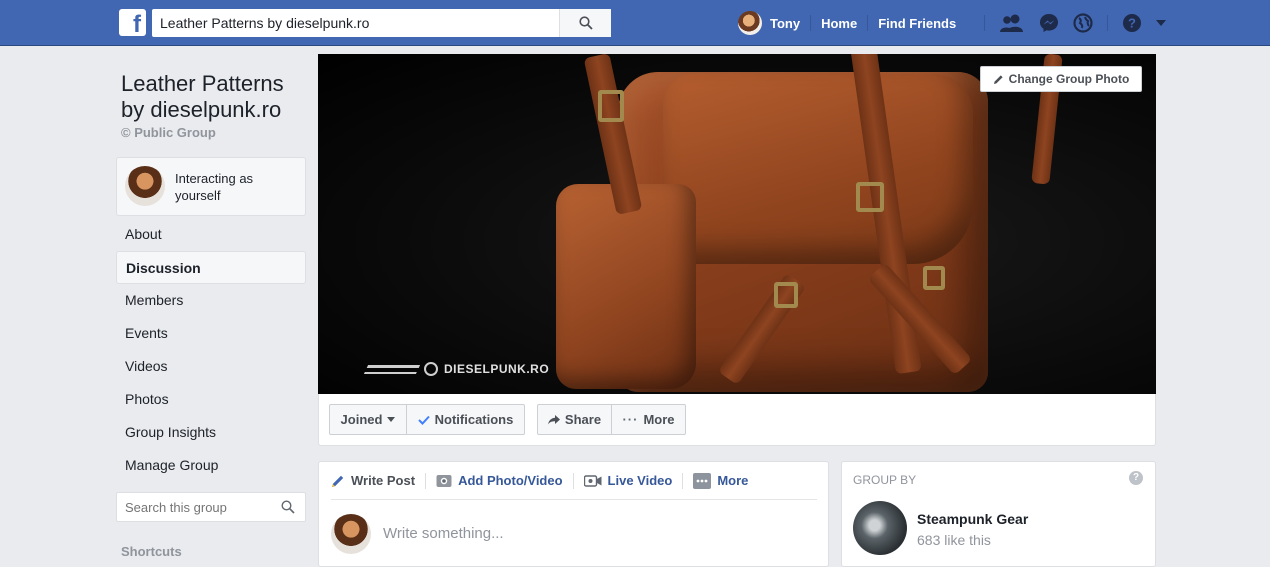 This screenshot has width=1270, height=567. What do you see at coordinates (592, 480) in the screenshot?
I see `video-camera-icon` at bounding box center [592, 480].